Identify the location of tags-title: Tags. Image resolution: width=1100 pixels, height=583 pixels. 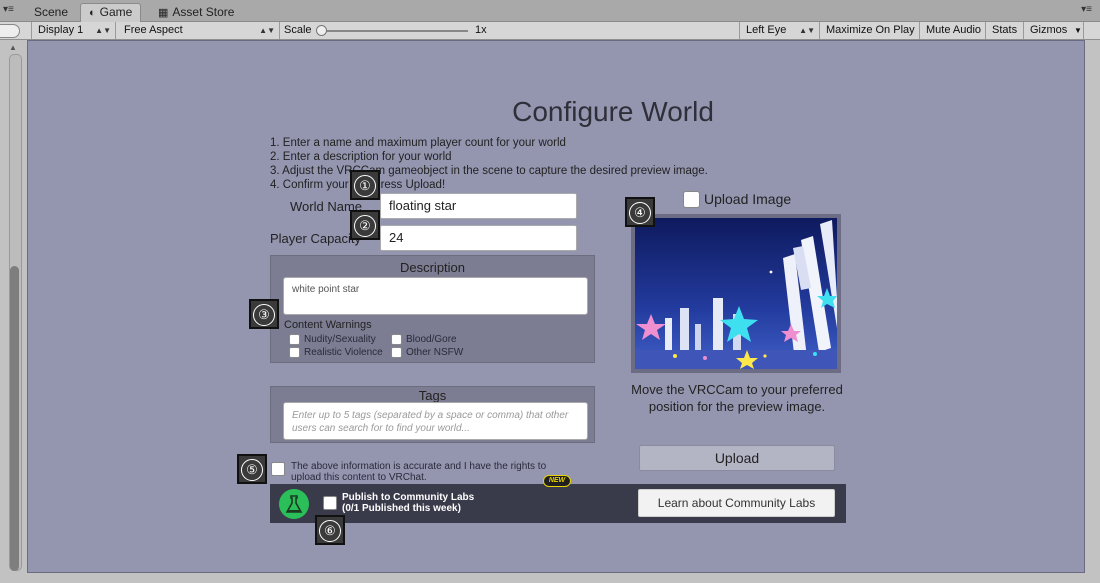
(432, 395).